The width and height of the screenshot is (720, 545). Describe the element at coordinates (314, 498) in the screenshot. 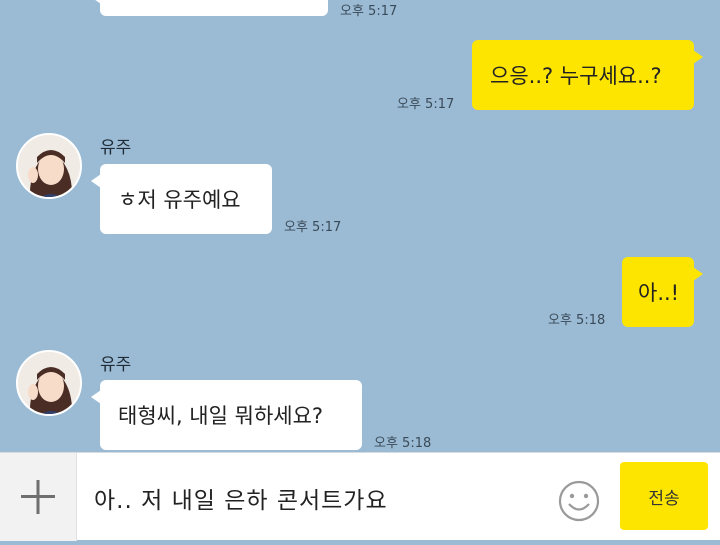

I see `message-input` at that location.